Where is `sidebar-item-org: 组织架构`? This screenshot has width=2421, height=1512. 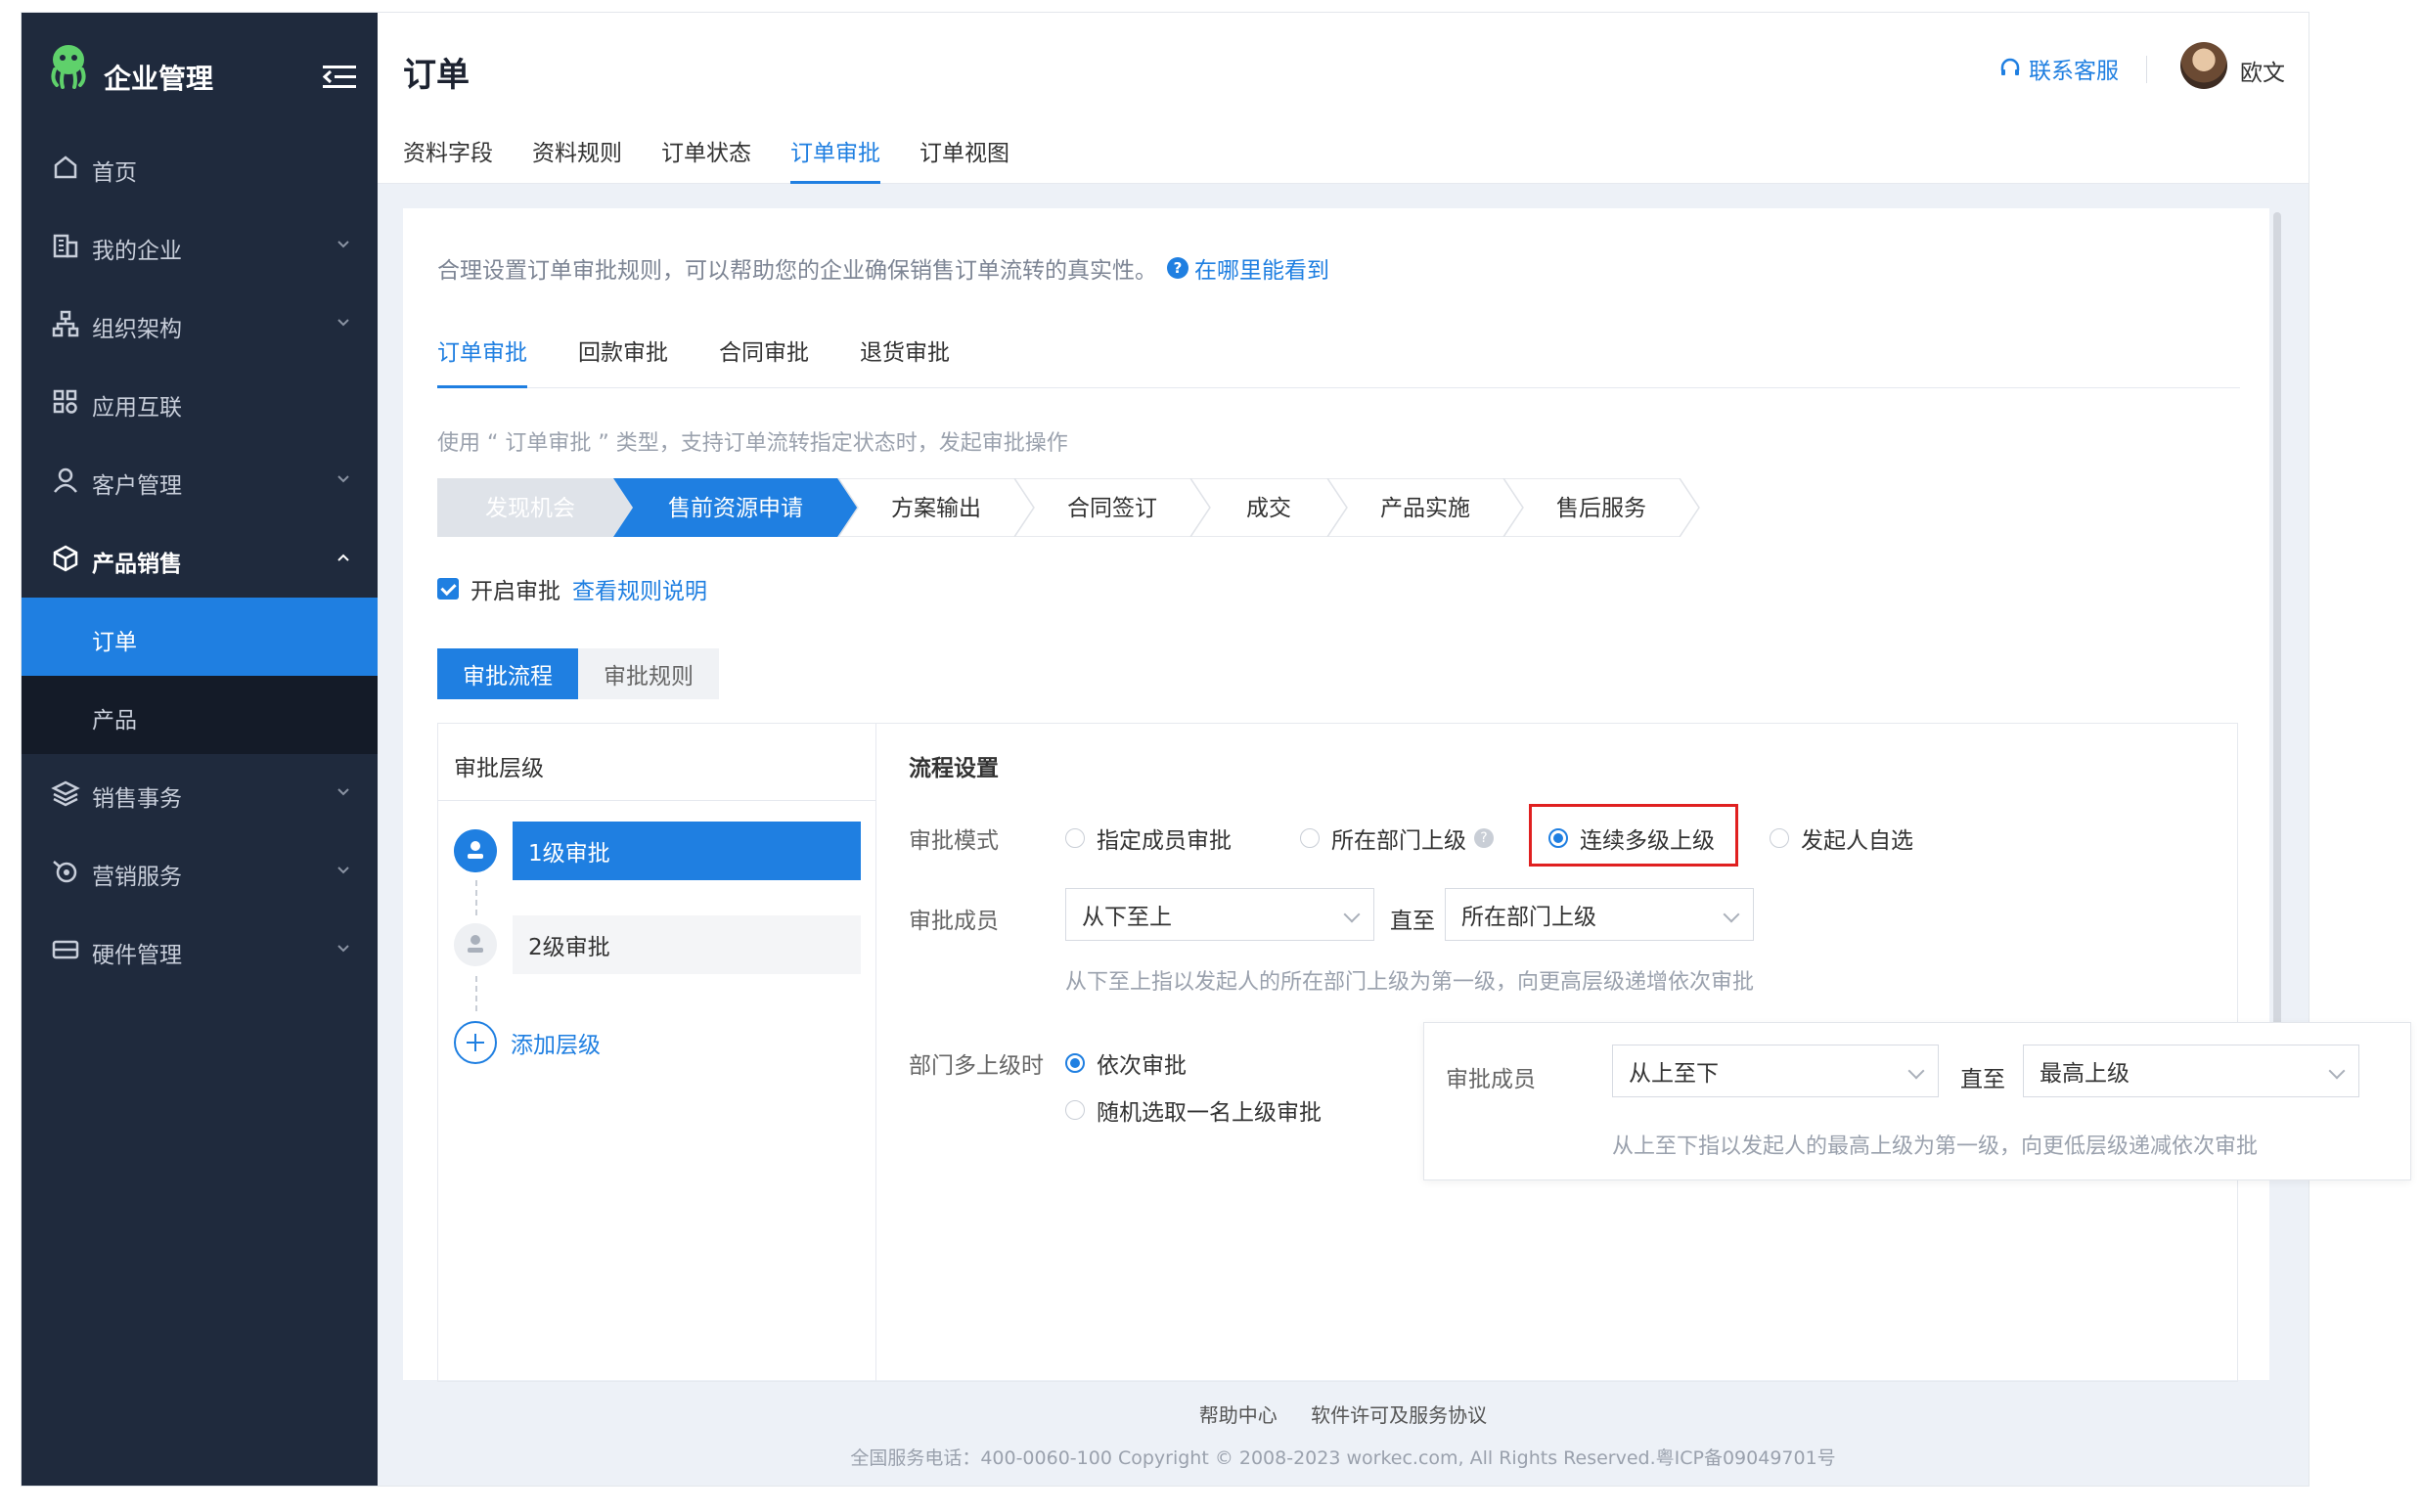 sidebar-item-org: 组织架构 is located at coordinates (200, 324).